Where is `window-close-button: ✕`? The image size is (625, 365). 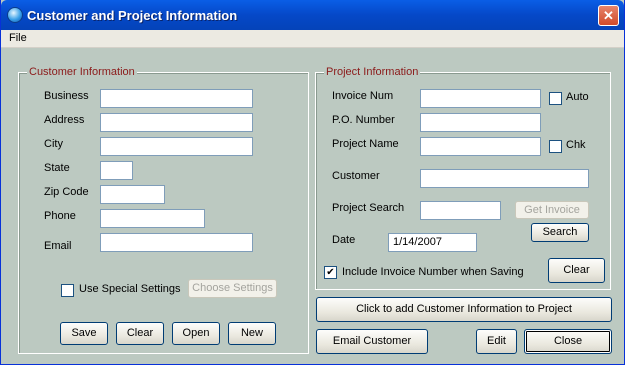
window-close-button: ✕ is located at coordinates (608, 15).